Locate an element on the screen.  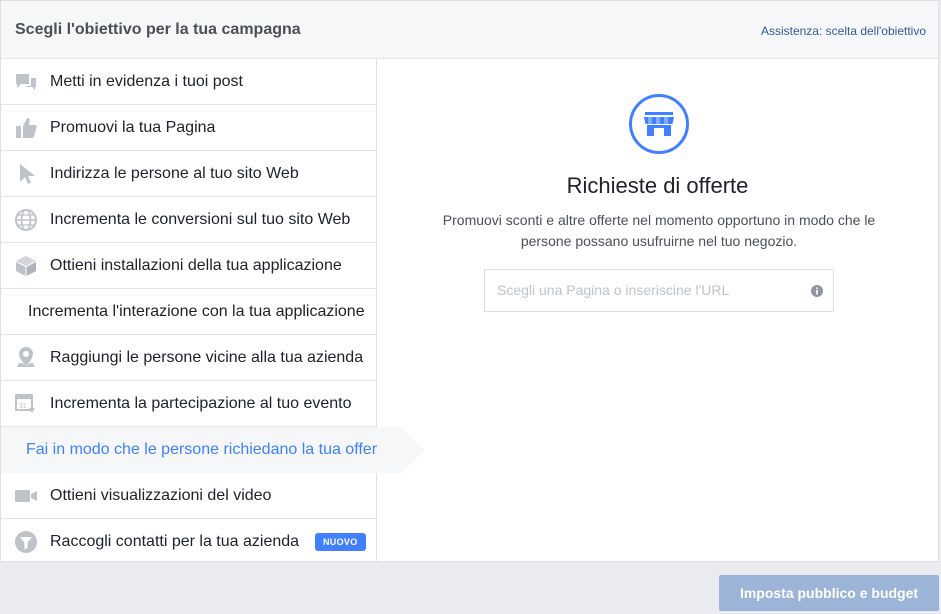
page-url-field is located at coordinates (659, 290).